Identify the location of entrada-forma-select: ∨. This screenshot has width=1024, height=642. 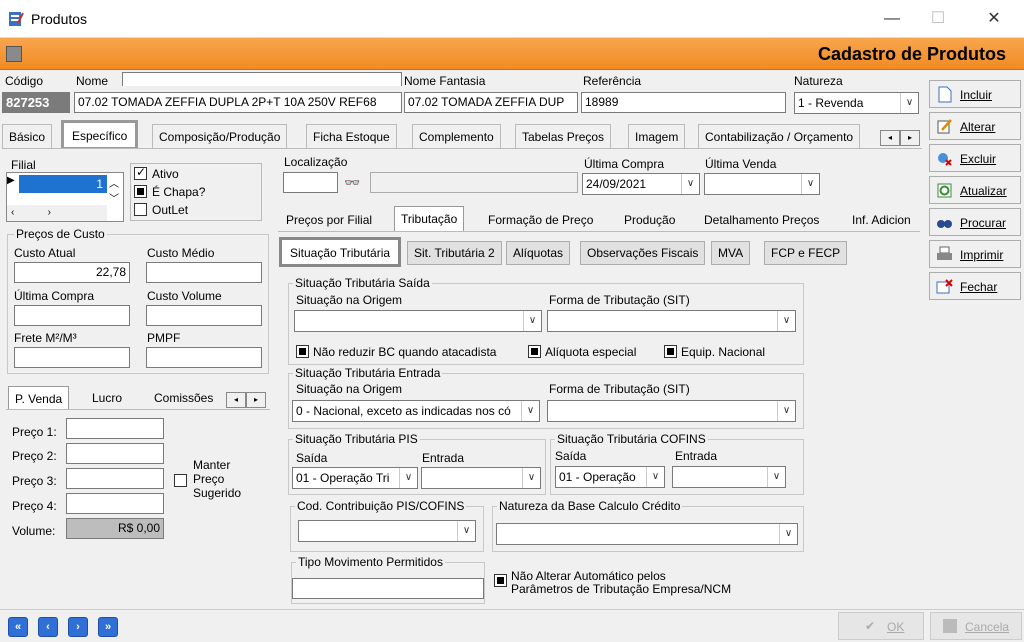
(671, 411).